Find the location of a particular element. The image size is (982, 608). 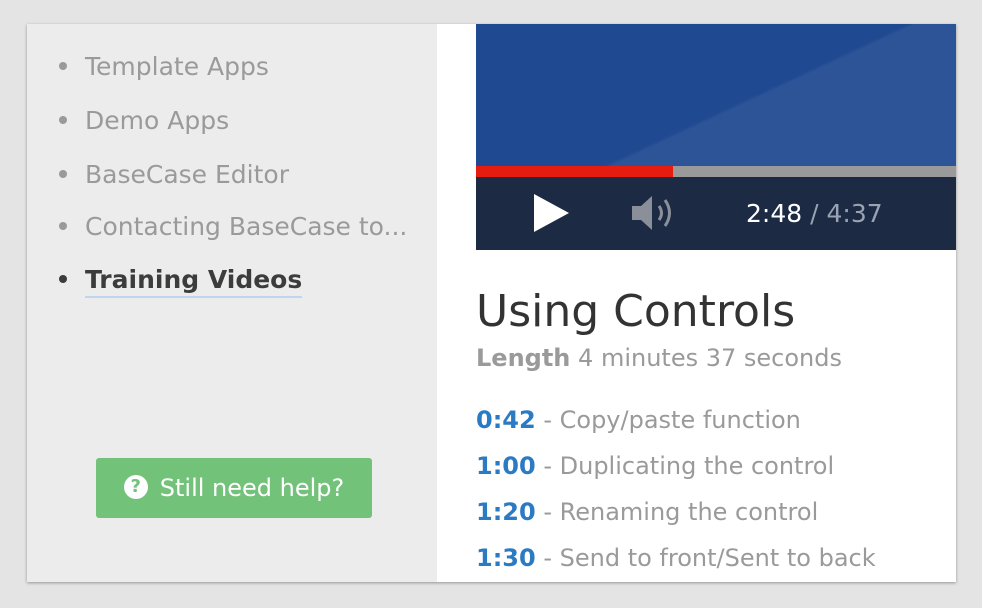

sidebar-item-template-apps: Template Apps is located at coordinates (164, 68).